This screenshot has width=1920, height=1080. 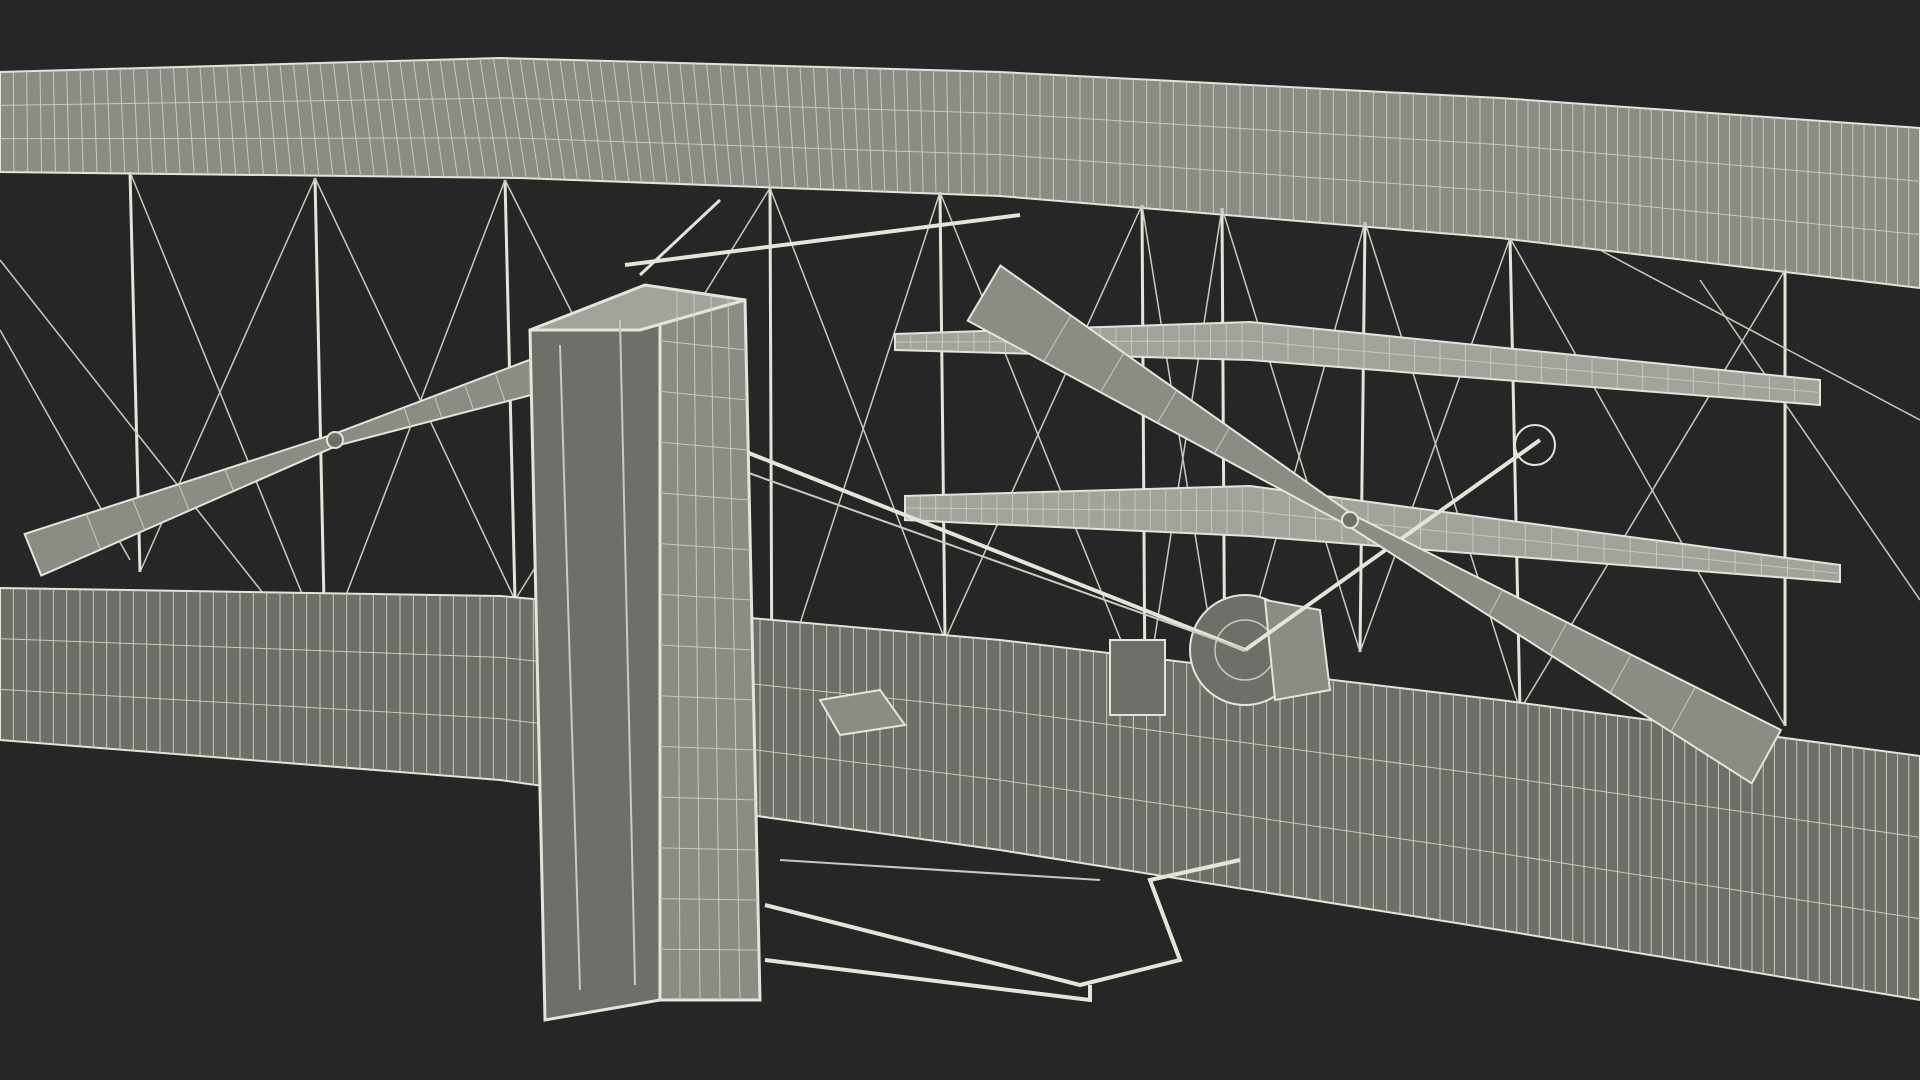 What do you see at coordinates (595, 654) in the screenshot?
I see `rudder-inner-panel` at bounding box center [595, 654].